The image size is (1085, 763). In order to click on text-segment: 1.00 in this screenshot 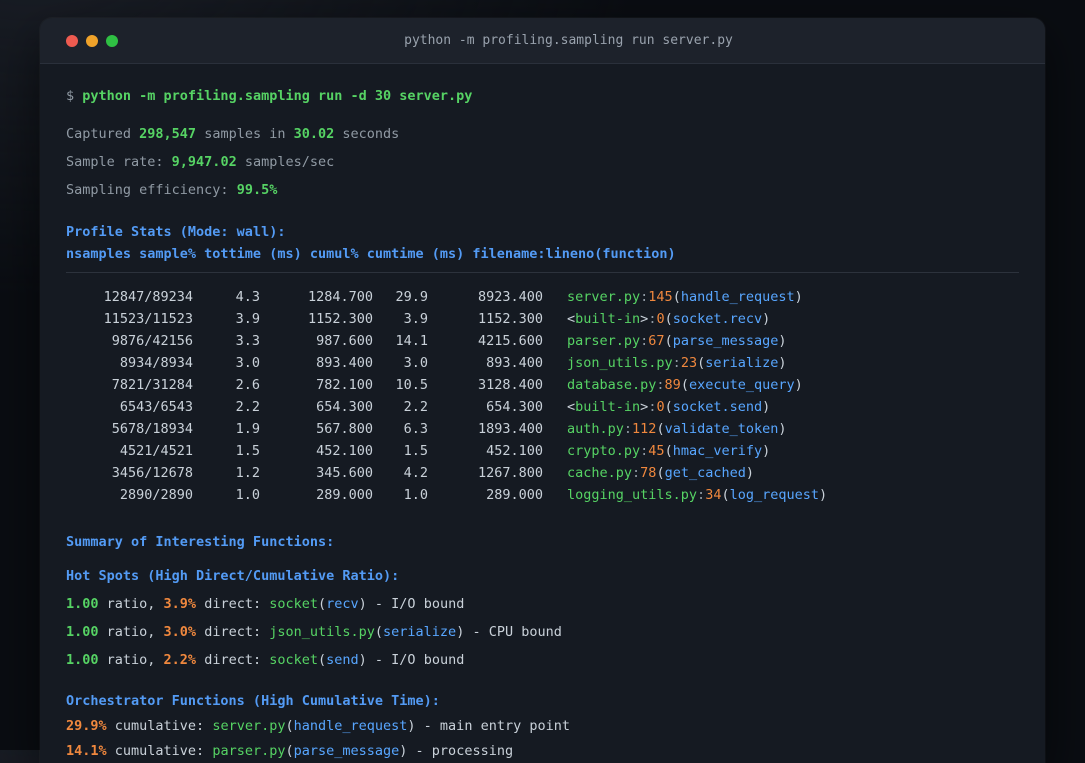, I will do `click(82, 632)`.